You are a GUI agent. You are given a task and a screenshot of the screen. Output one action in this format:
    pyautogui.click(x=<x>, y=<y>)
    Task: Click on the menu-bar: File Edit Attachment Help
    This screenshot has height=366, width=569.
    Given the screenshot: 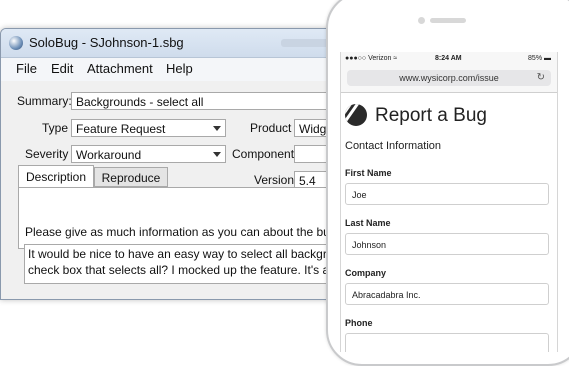 What is the action you would take?
    pyautogui.click(x=175, y=69)
    